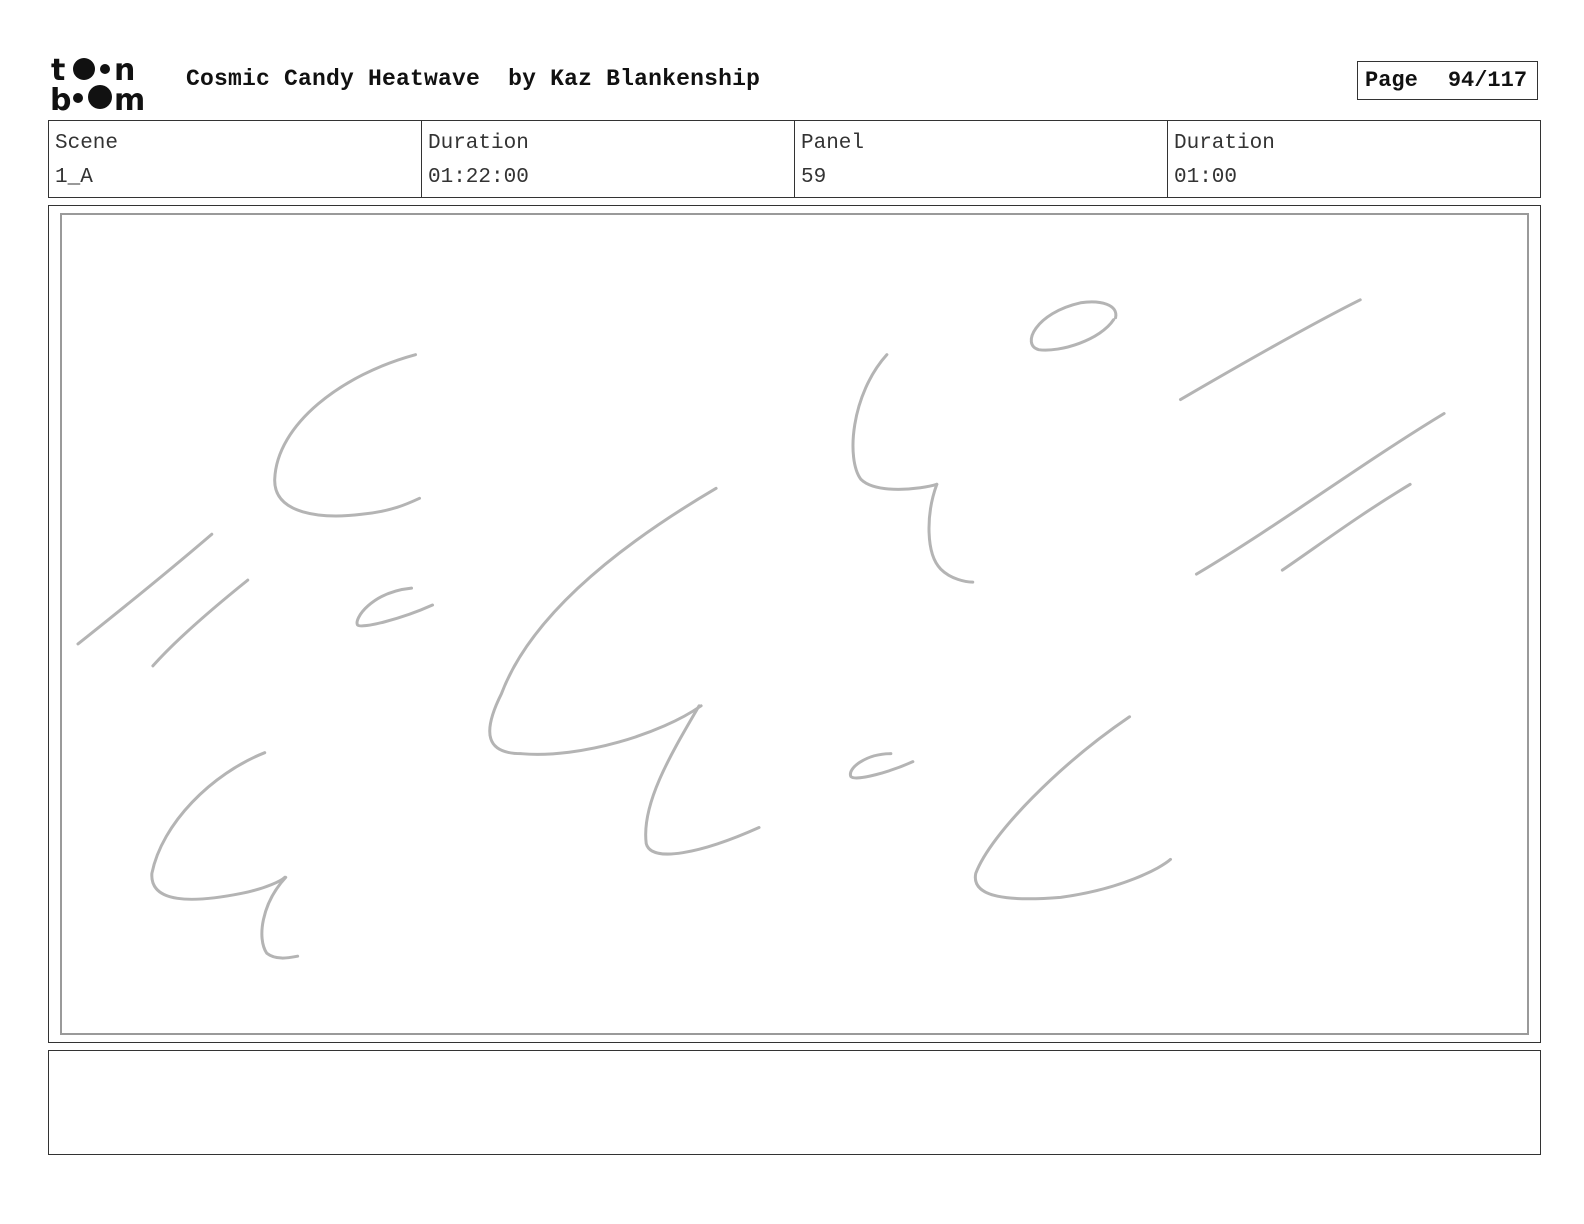 This screenshot has height=1224, width=1584. What do you see at coordinates (87, 143) in the screenshot?
I see `scene-label: Scene` at bounding box center [87, 143].